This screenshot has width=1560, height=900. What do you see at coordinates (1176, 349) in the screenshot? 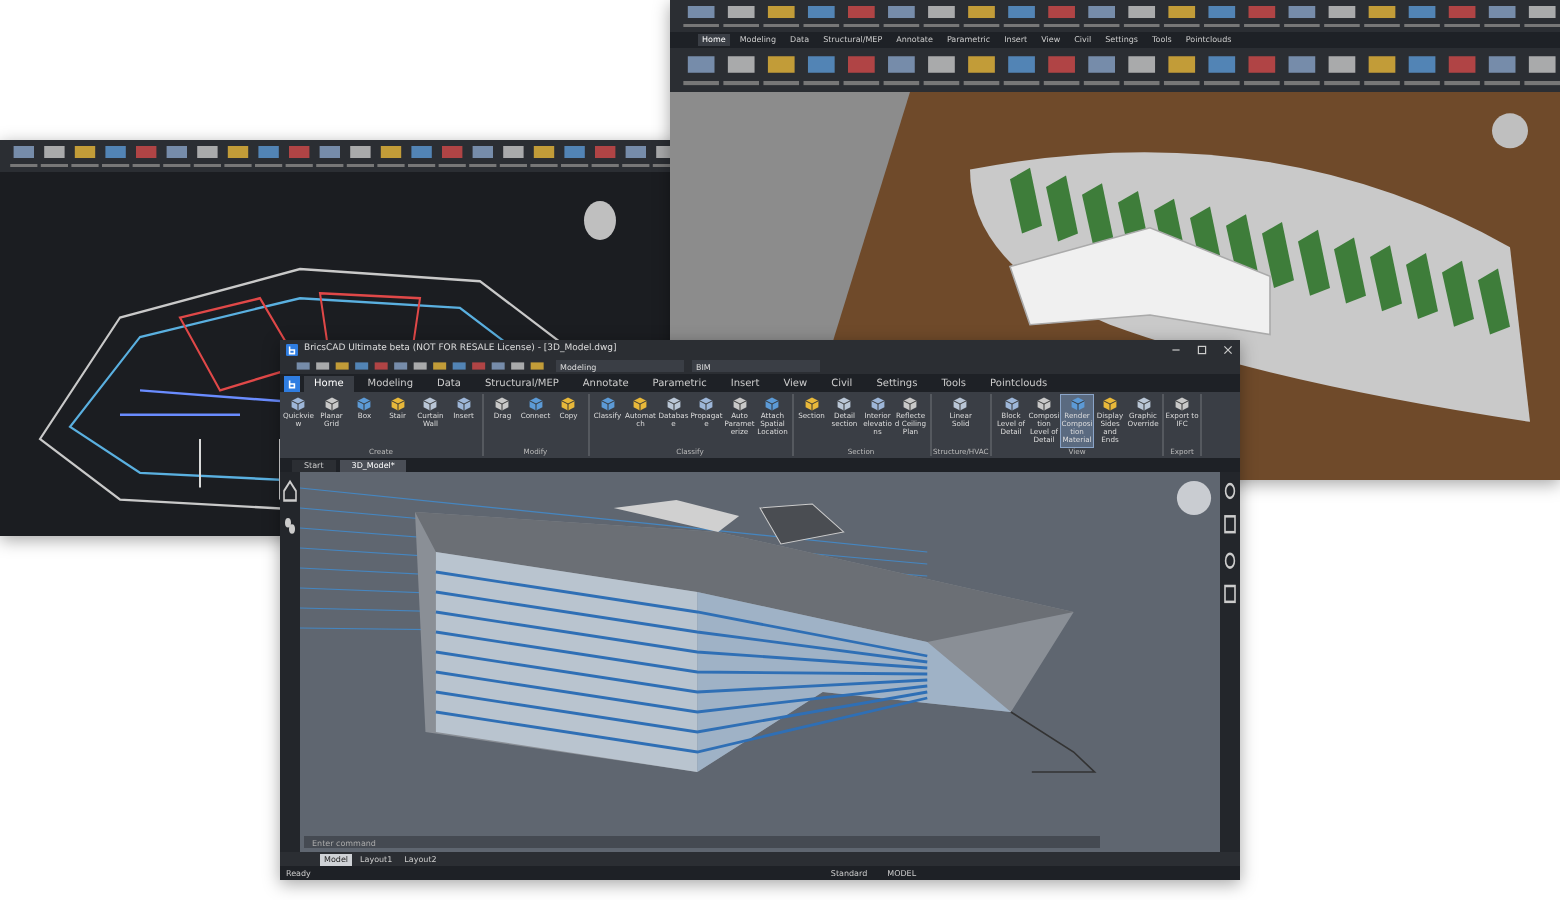
I see `minimize-icon` at bounding box center [1176, 349].